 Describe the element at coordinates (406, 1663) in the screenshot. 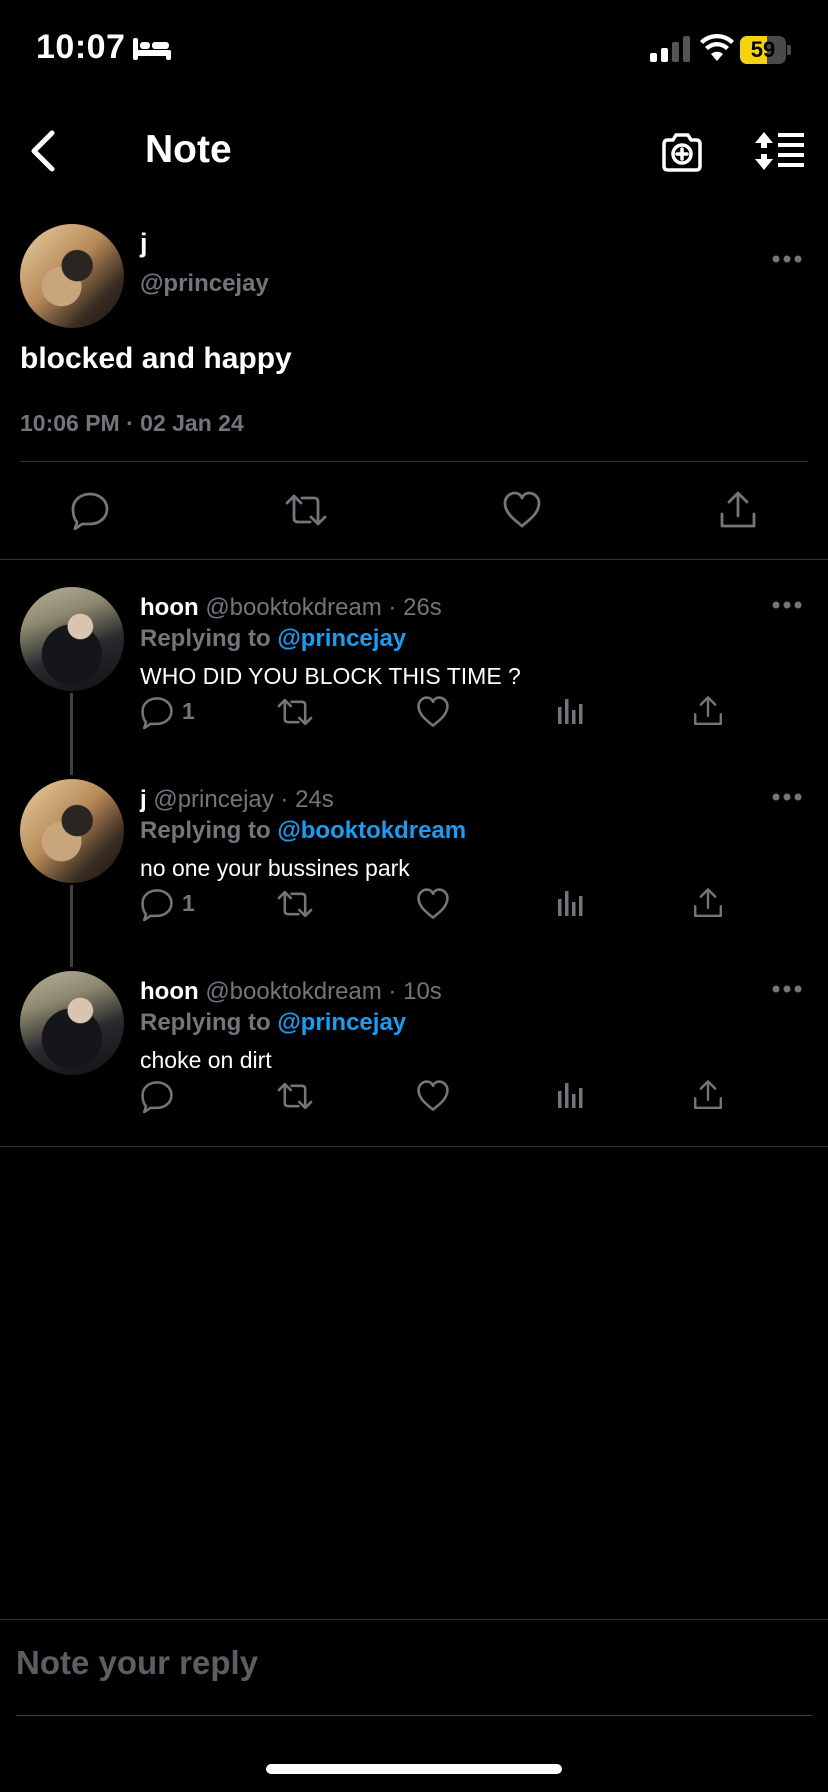

I see `reply-input` at that location.